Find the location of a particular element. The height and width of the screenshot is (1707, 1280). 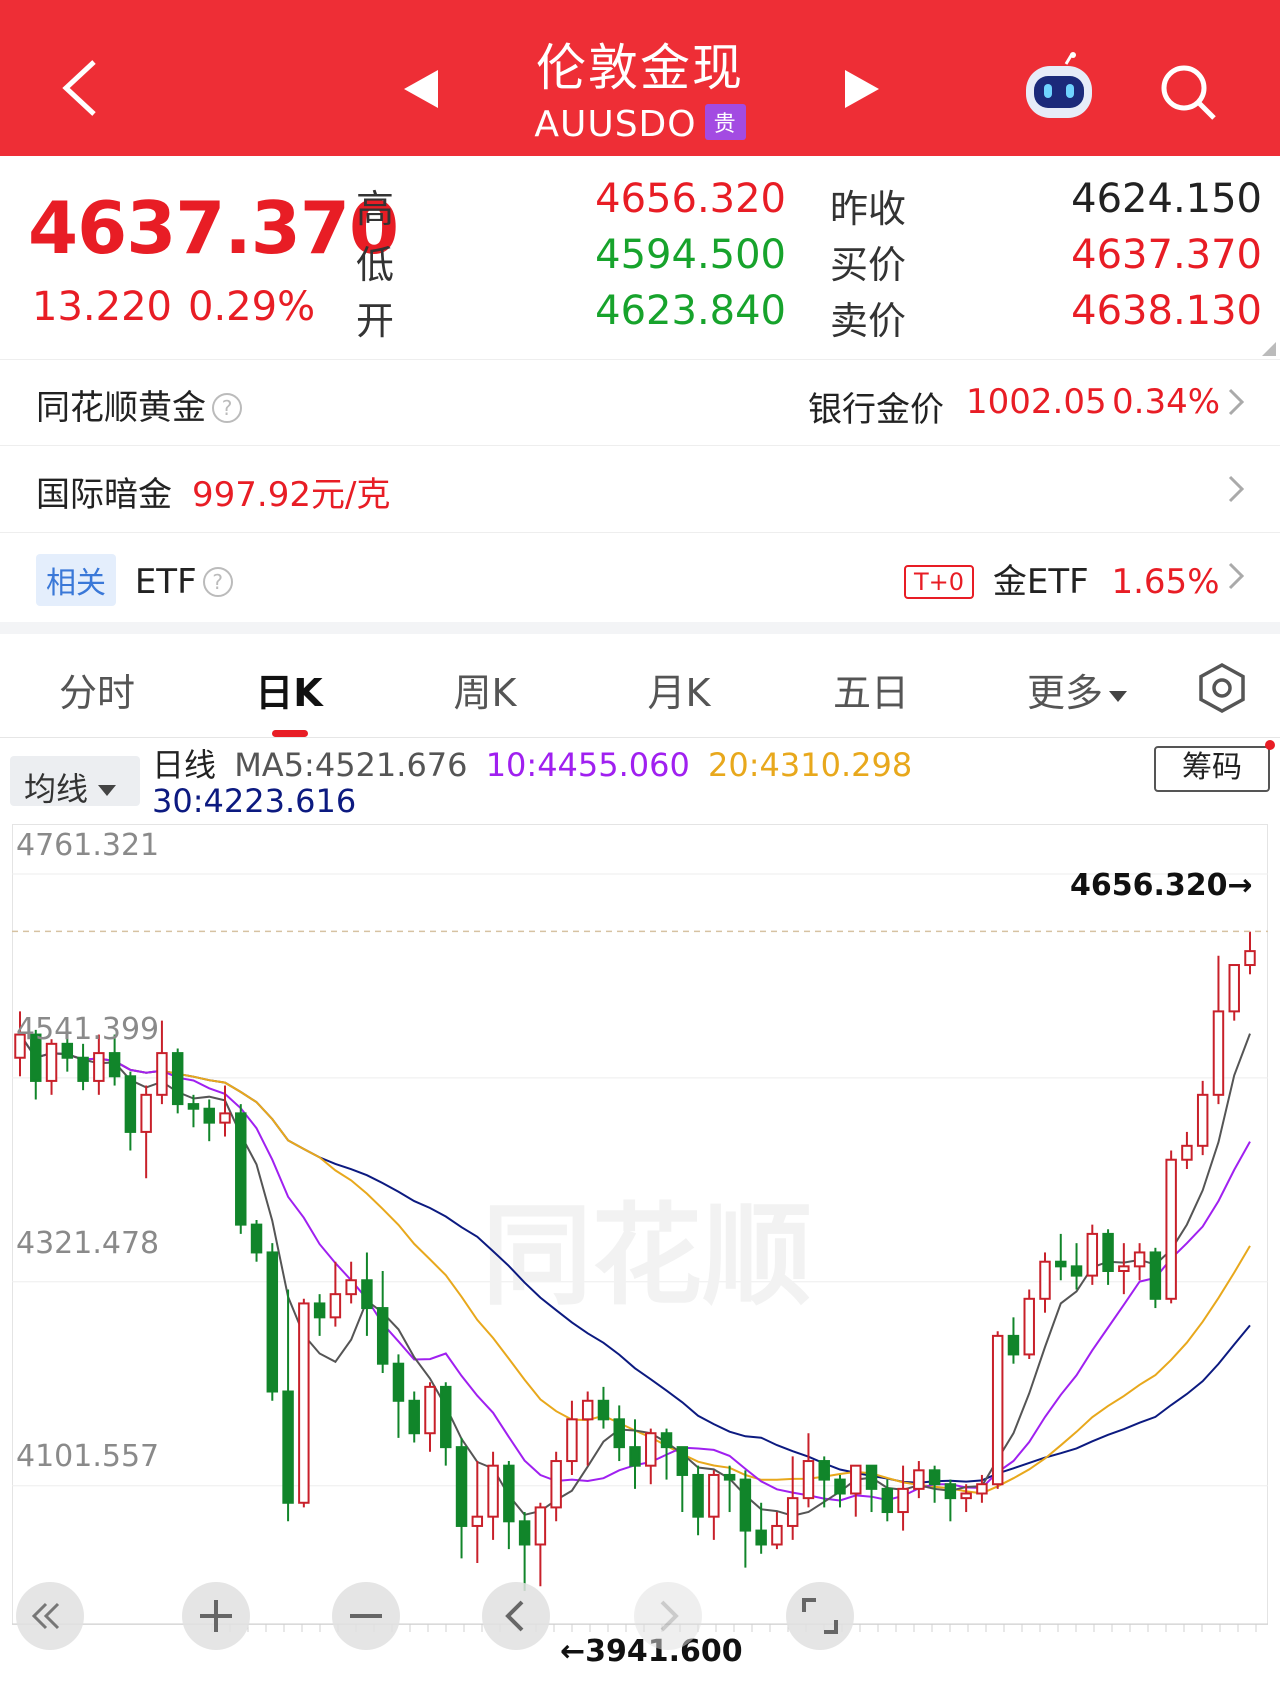

price-change-pct: 0.29% is located at coordinates (252, 307).